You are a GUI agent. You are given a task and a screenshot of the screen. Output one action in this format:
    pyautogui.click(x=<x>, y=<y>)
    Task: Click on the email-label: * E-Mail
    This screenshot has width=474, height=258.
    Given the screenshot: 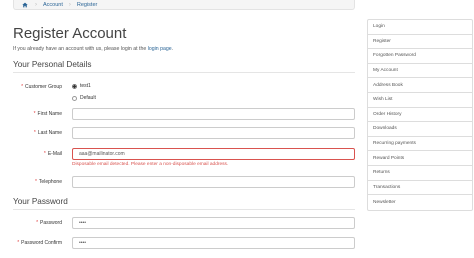 What is the action you would take?
    pyautogui.click(x=52, y=154)
    